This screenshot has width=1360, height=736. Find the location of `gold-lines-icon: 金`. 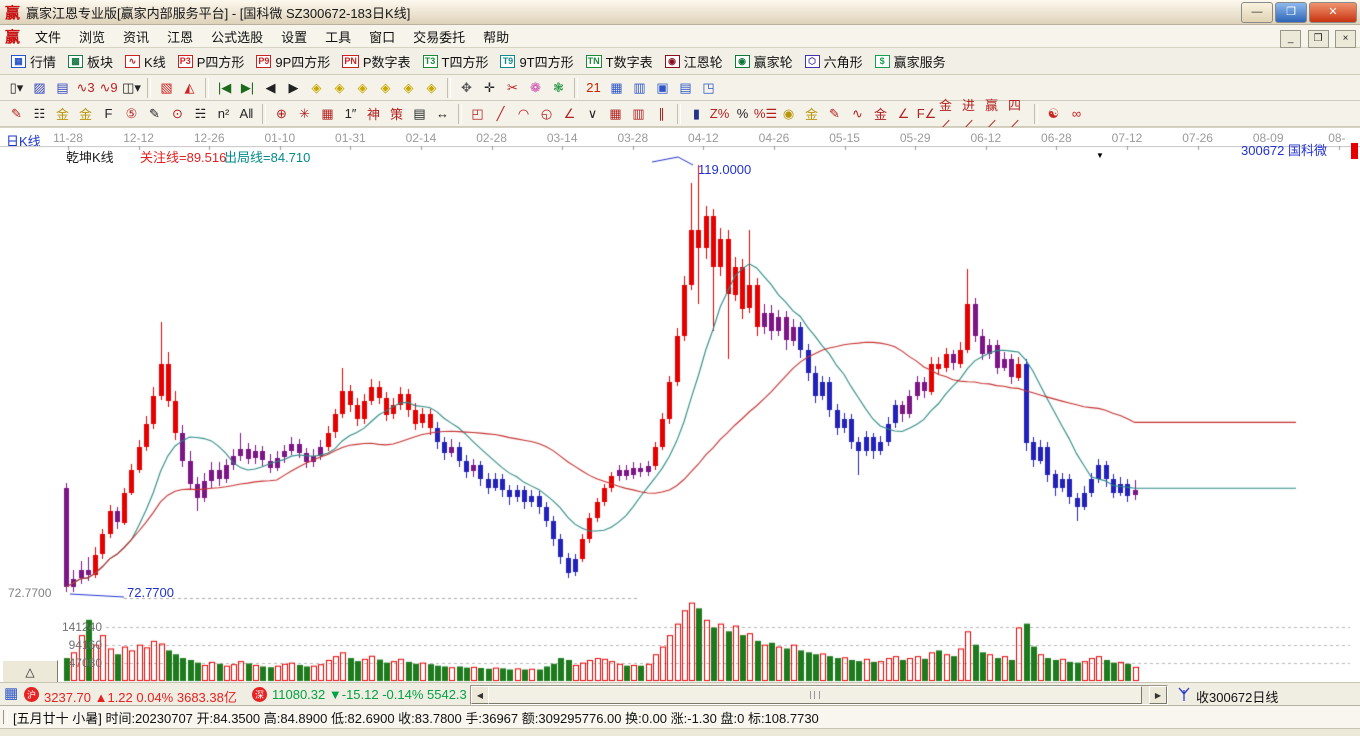

gold-lines-icon: 金 is located at coordinates (811, 114).